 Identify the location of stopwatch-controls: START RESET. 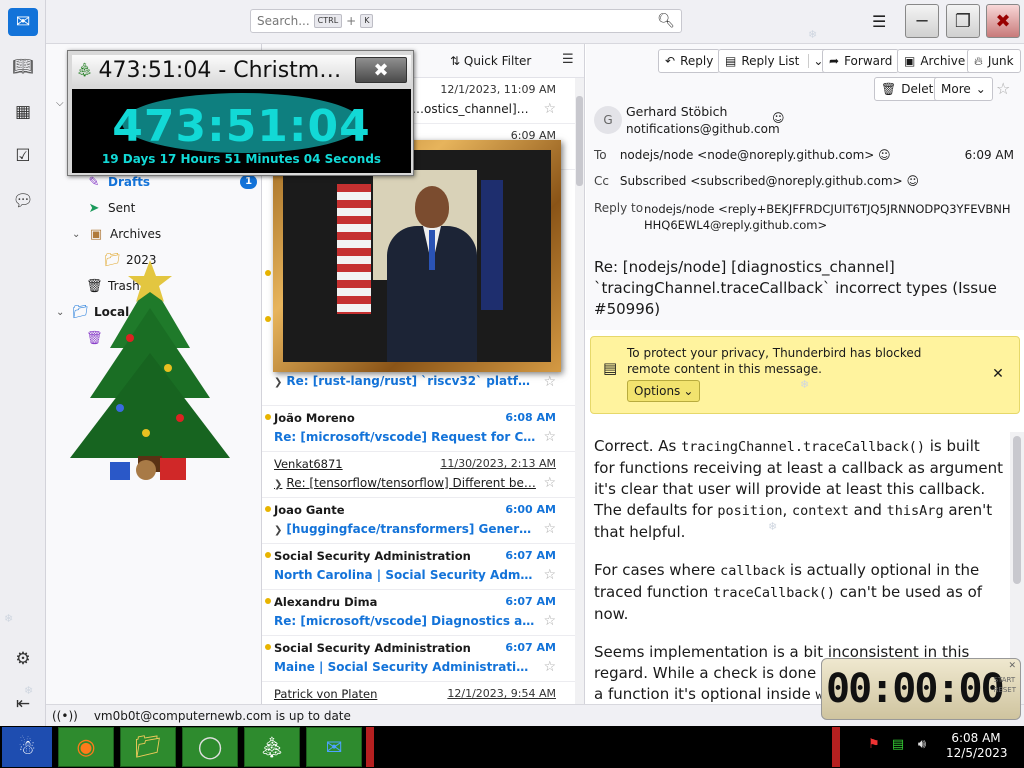
(1005, 685).